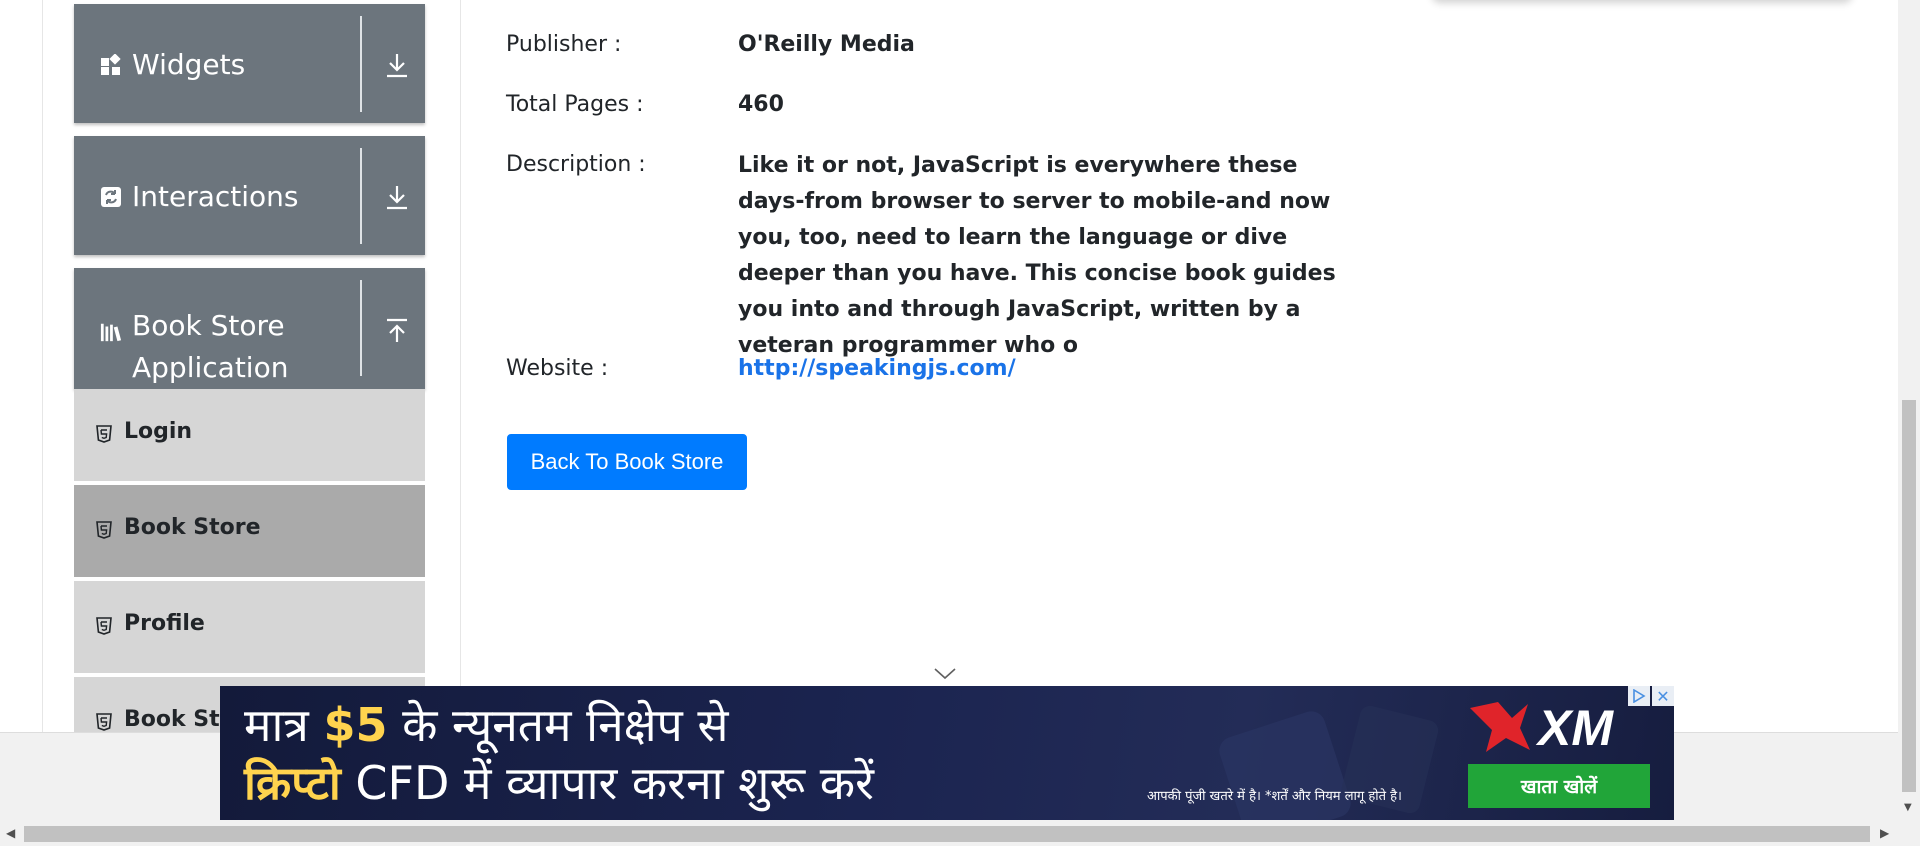 This screenshot has height=846, width=1920. Describe the element at coordinates (575, 104) in the screenshot. I see `pages-label: Total Pages :` at that location.